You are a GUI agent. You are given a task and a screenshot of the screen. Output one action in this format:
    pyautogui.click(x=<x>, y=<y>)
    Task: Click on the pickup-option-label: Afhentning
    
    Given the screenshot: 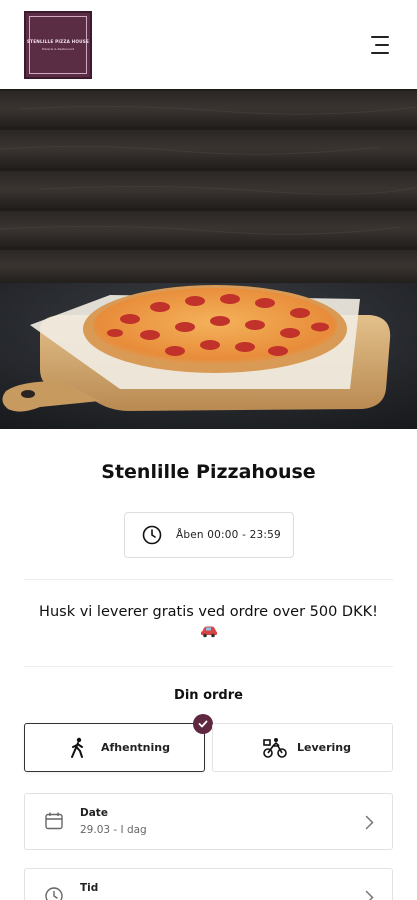 What is the action you would take?
    pyautogui.click(x=135, y=747)
    